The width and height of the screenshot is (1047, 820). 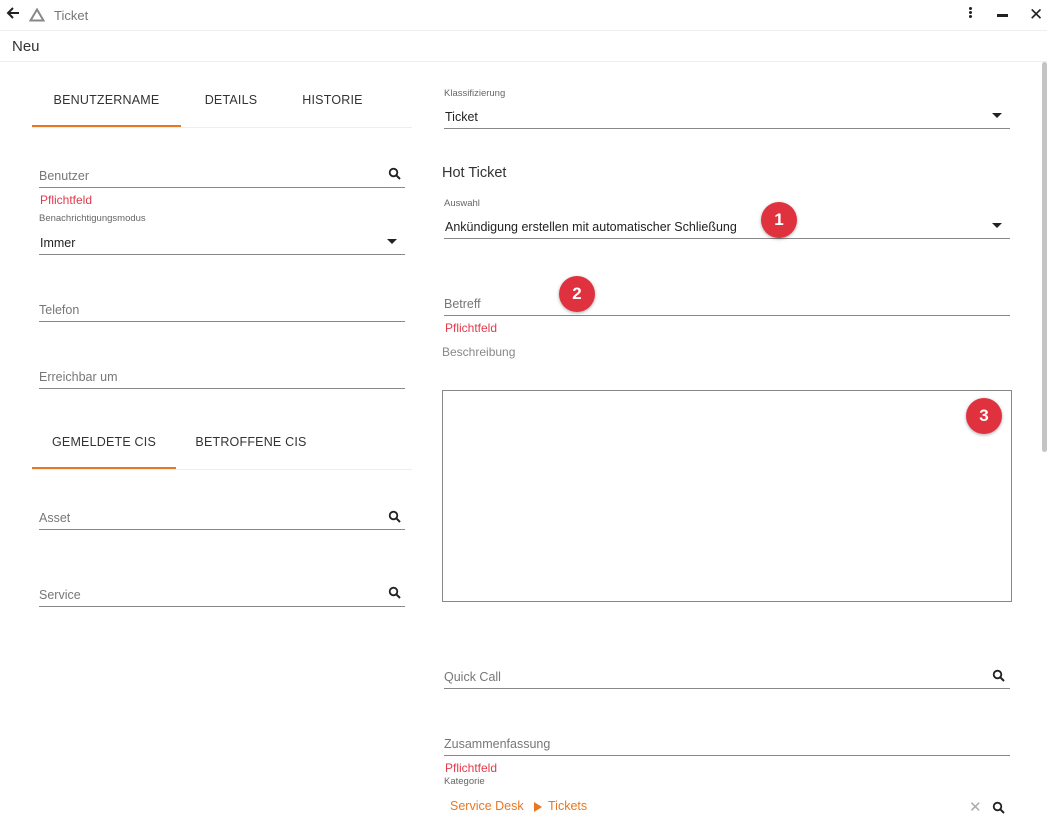 What do you see at coordinates (222, 241) in the screenshot?
I see `notify-mode-select: Immer` at bounding box center [222, 241].